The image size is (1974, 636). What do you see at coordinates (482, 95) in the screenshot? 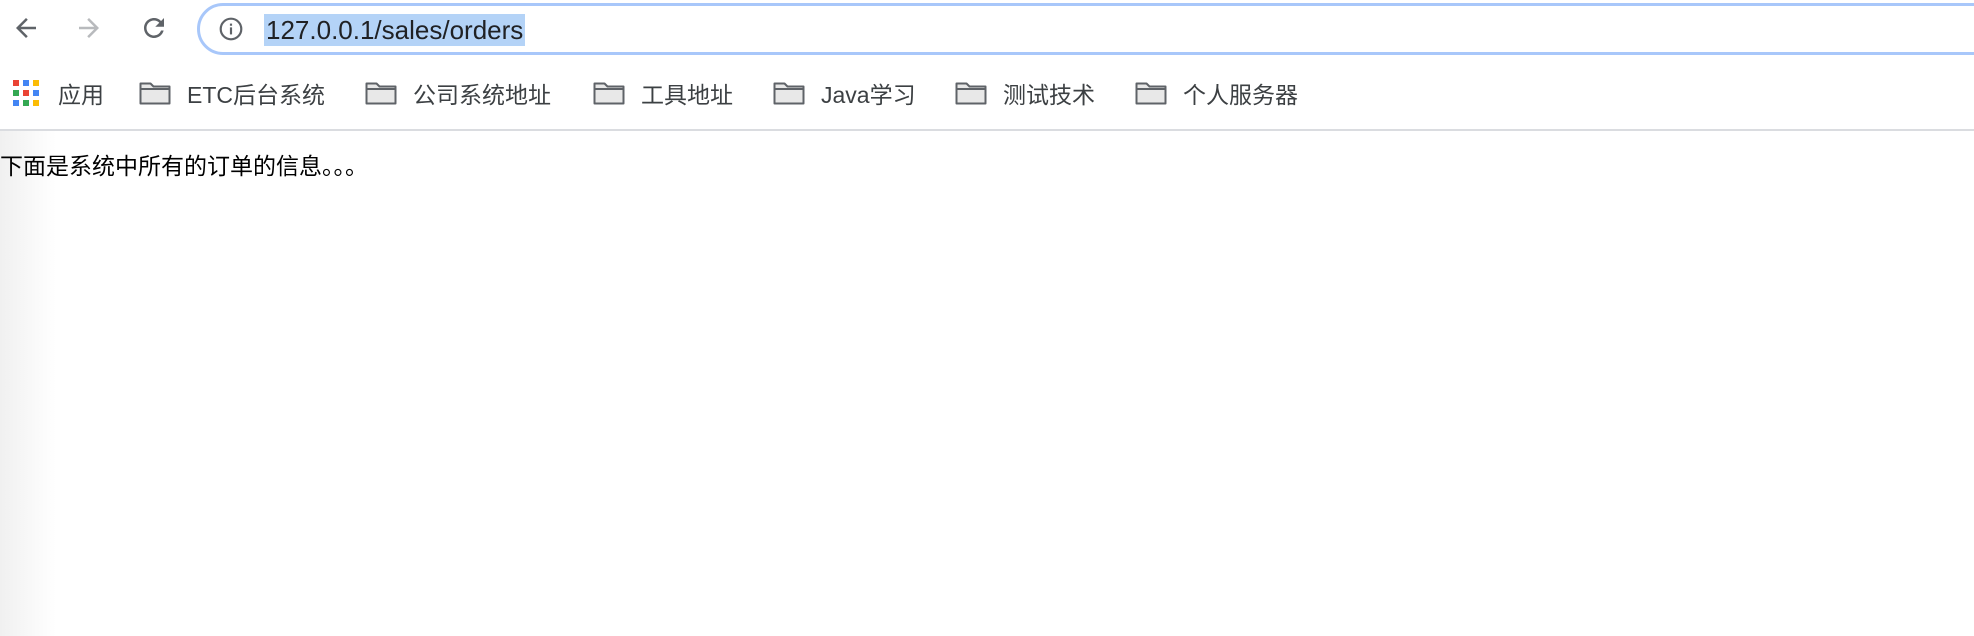
I see `bookmark-label: 公司系统地址` at bounding box center [482, 95].